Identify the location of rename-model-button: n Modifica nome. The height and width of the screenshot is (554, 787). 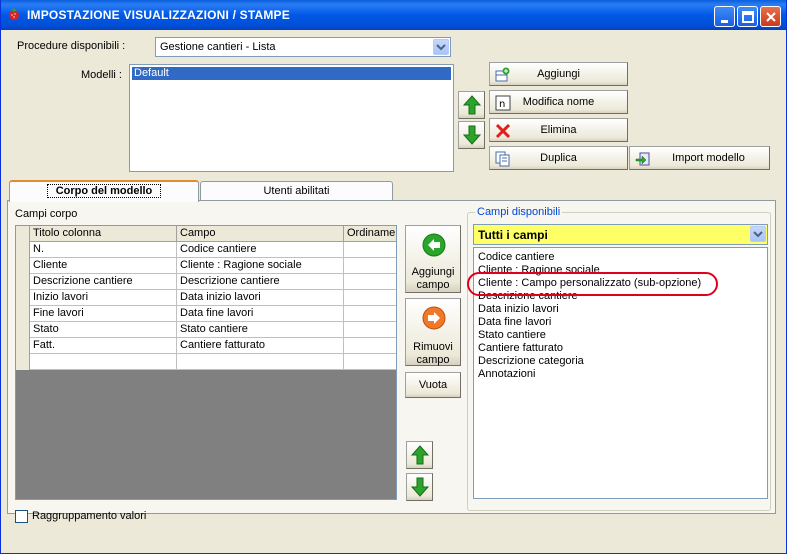
(558, 102).